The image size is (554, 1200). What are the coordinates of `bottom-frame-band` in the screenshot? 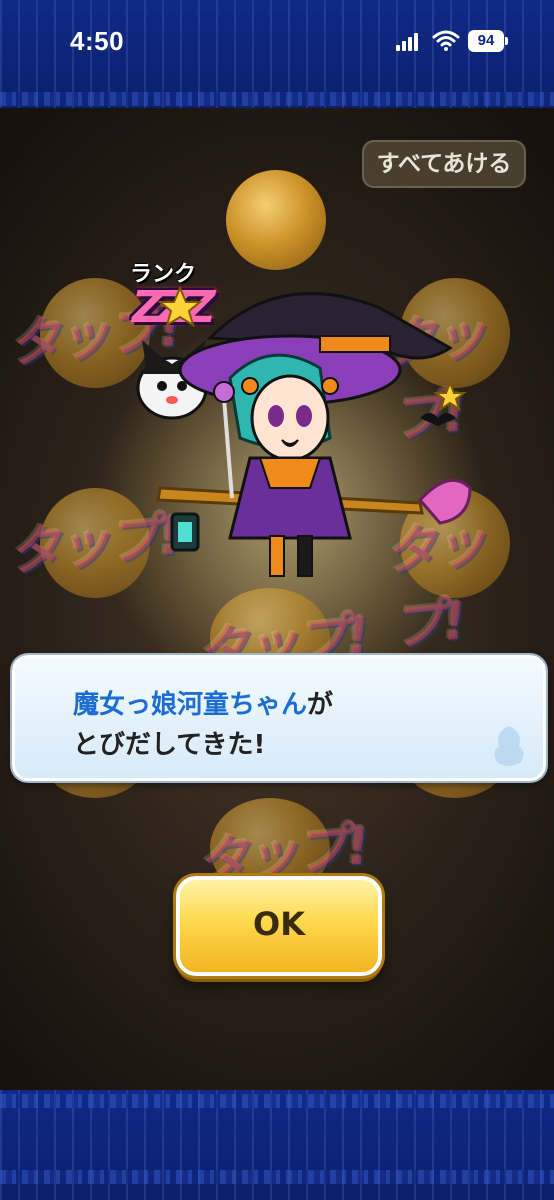 It's located at (277, 1145).